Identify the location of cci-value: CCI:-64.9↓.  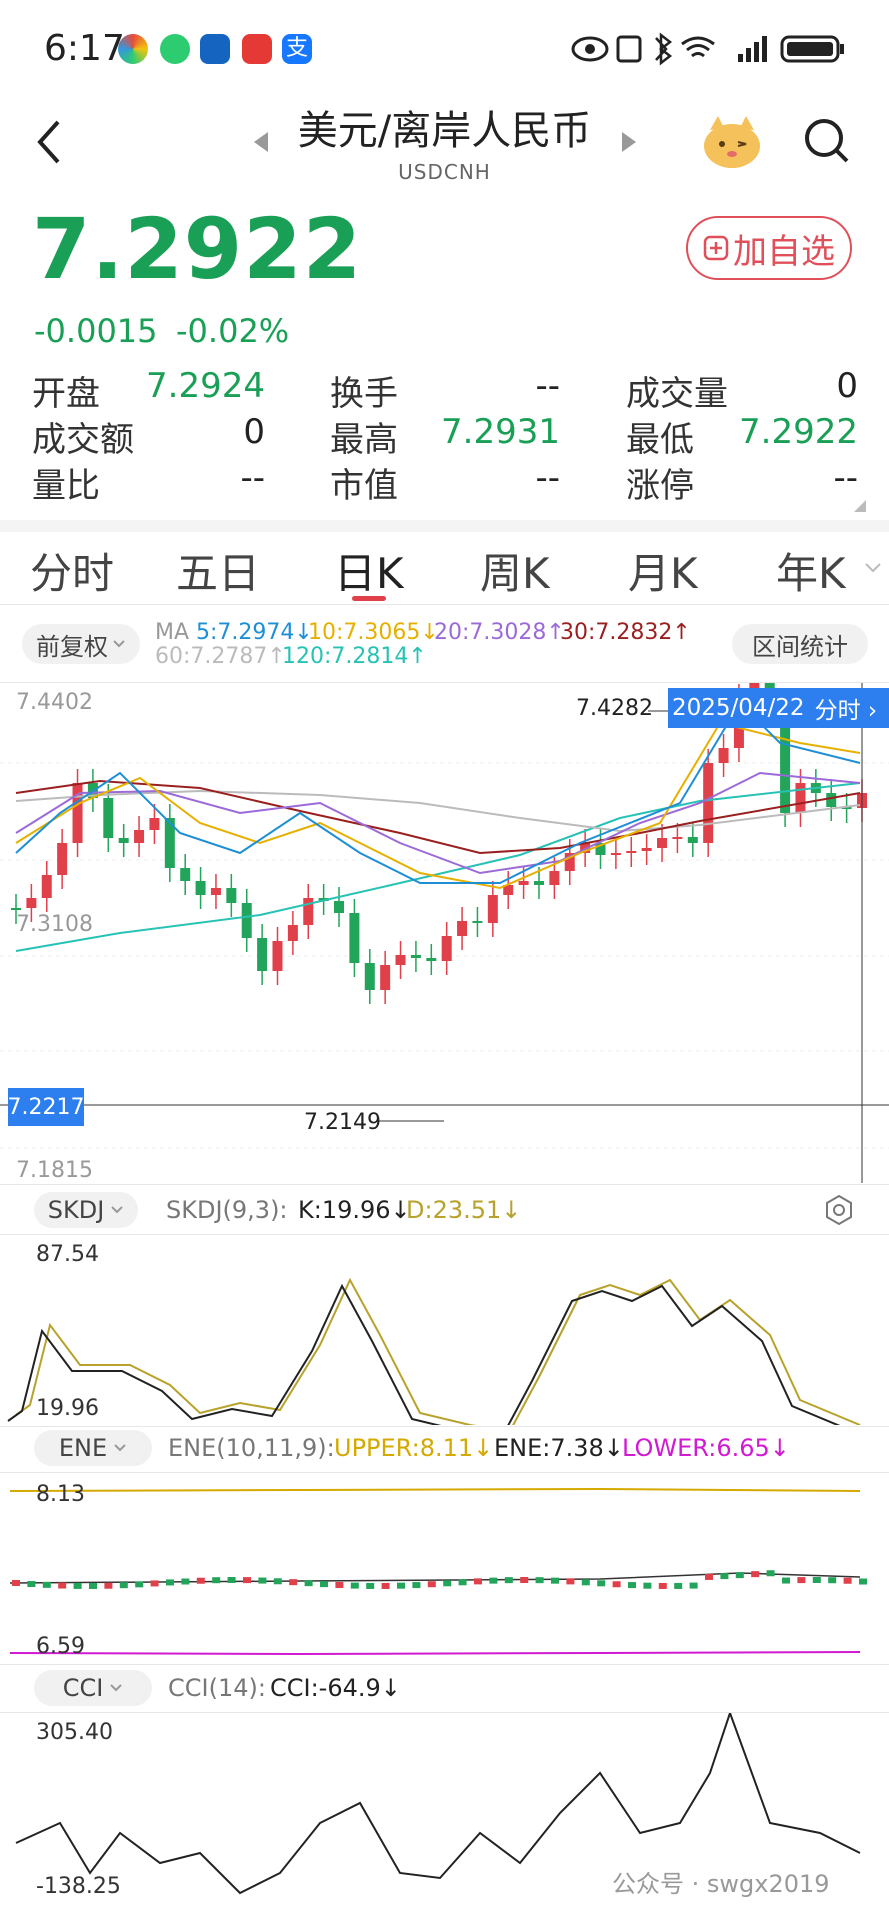
(335, 1688).